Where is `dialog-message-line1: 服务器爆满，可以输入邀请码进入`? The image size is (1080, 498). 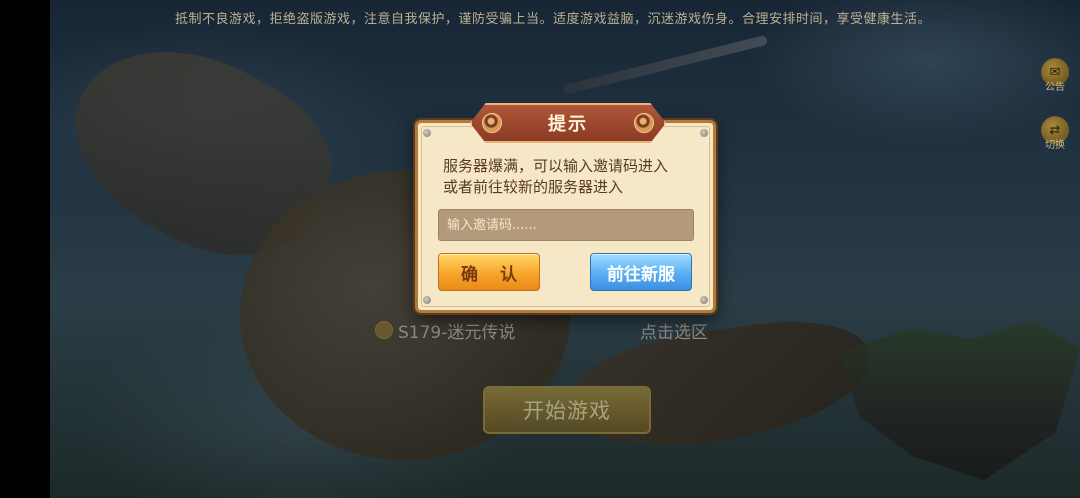
dialog-message-line1: 服务器爆满，可以输入邀请码进入 is located at coordinates (556, 166).